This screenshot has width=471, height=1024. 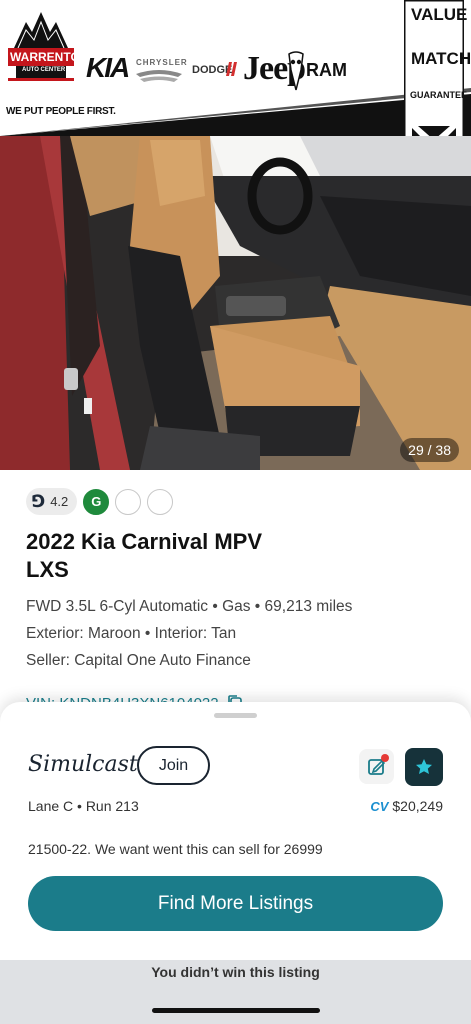 What do you see at coordinates (83, 764) in the screenshot?
I see `simulcast-title: Simulcast` at bounding box center [83, 764].